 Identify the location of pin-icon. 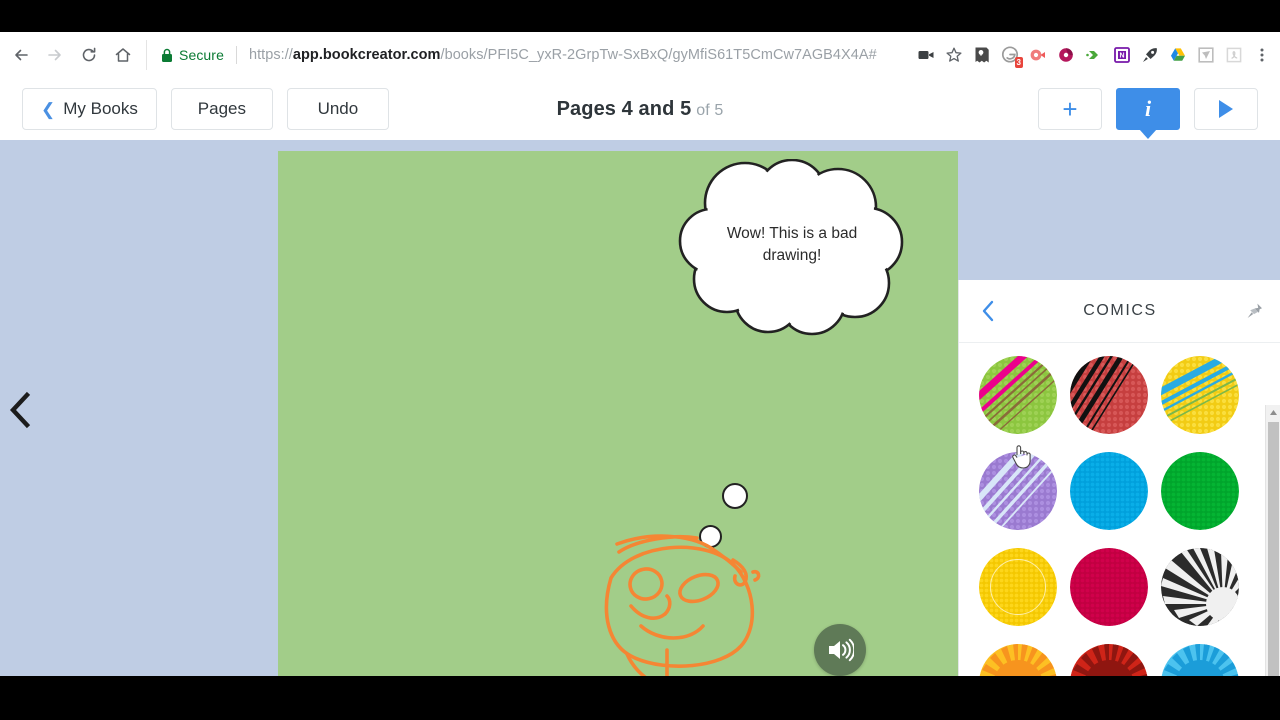
(1254, 310).